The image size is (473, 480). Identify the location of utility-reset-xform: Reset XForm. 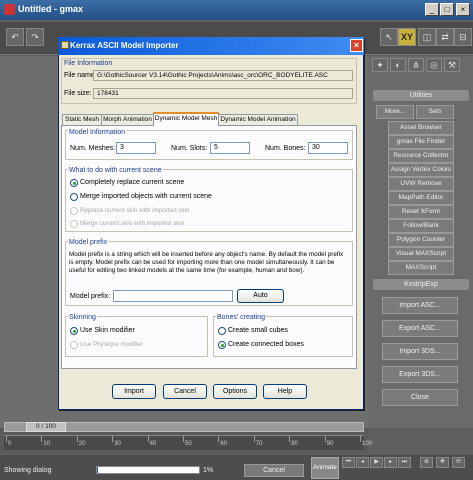
(421, 212).